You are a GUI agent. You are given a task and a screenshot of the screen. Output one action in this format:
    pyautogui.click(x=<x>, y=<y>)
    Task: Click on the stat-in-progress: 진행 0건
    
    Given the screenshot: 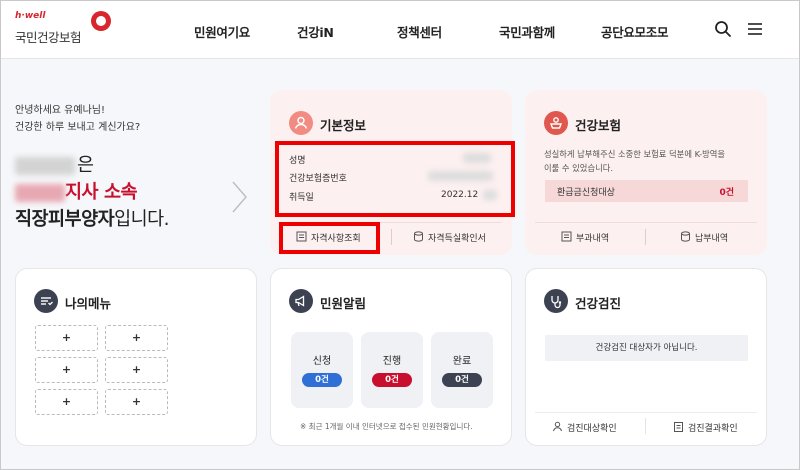 What is the action you would take?
    pyautogui.click(x=392, y=370)
    